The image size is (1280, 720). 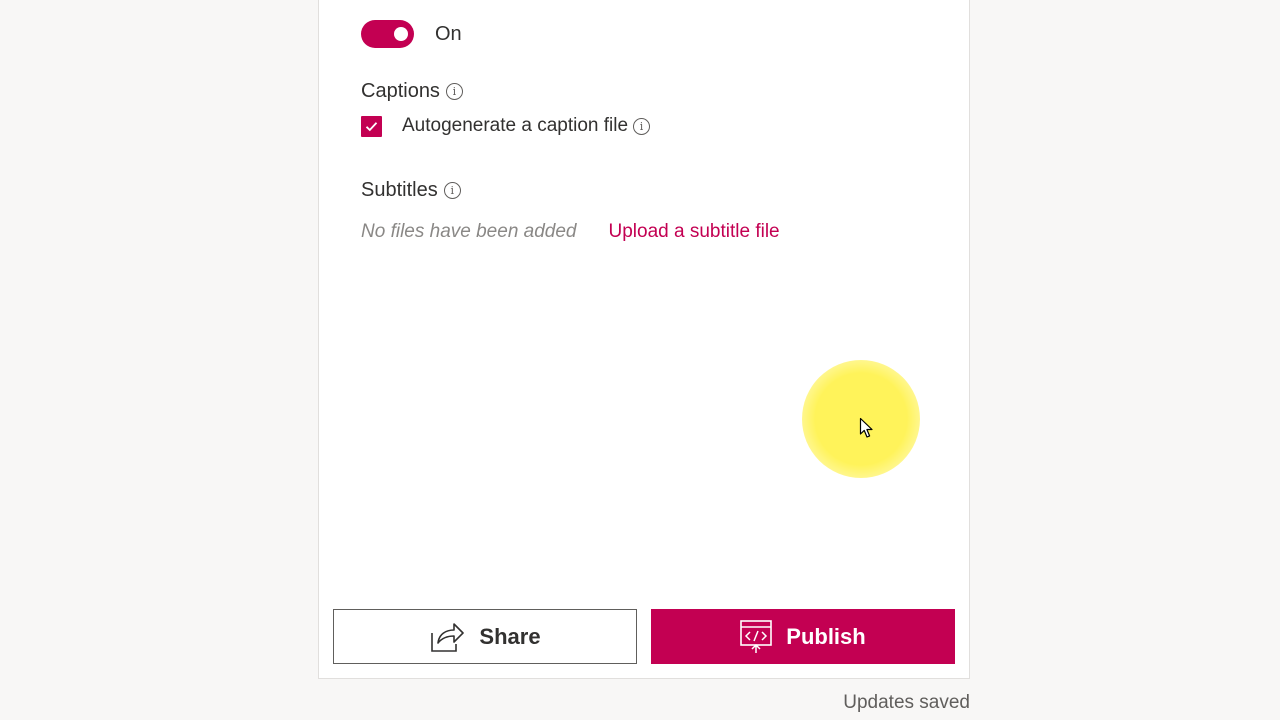 I want to click on status-text: Updates saved, so click(x=906, y=702).